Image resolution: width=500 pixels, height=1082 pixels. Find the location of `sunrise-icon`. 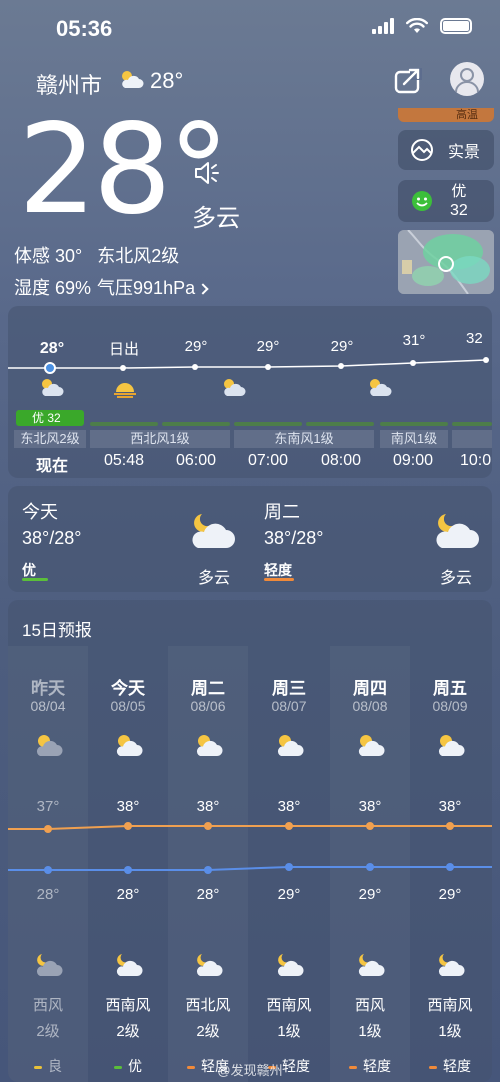

sunrise-icon is located at coordinates (125, 390).